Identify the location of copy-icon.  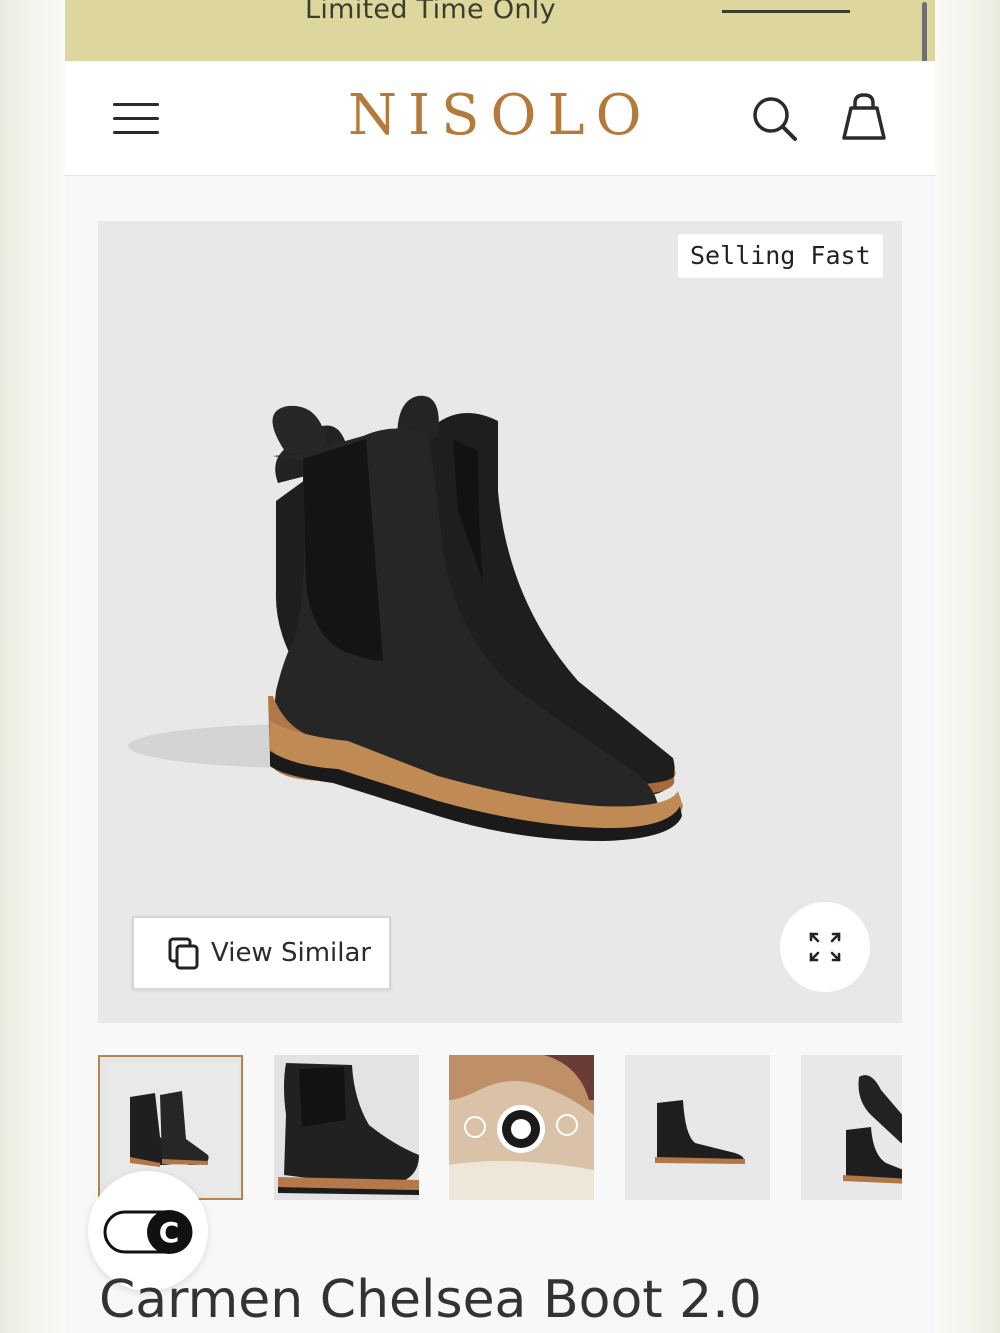
(183, 953).